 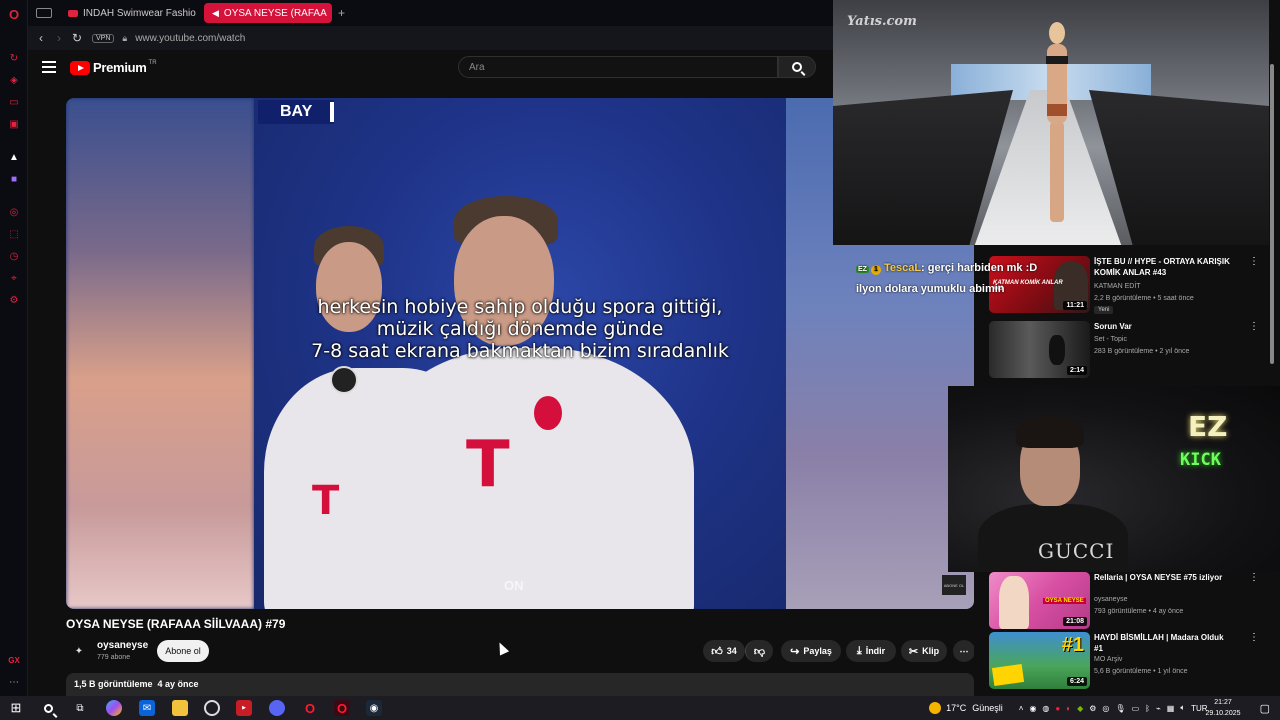 I want to click on tab-label: INDAH Swimwear Fashio, so click(x=139, y=13).